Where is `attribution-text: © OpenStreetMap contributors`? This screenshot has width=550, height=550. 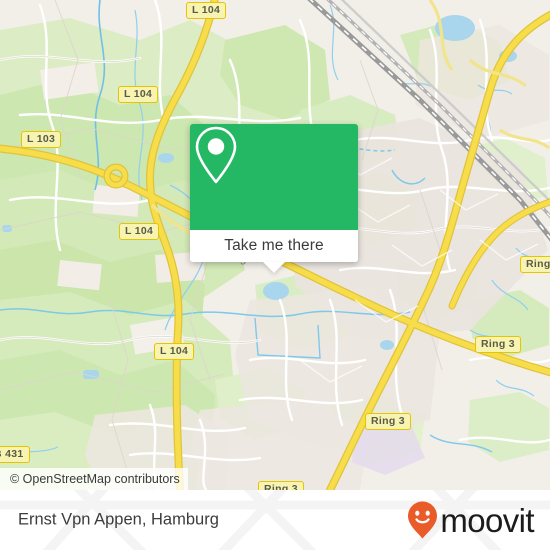
attribution-text: © OpenStreetMap contributors is located at coordinates (95, 479).